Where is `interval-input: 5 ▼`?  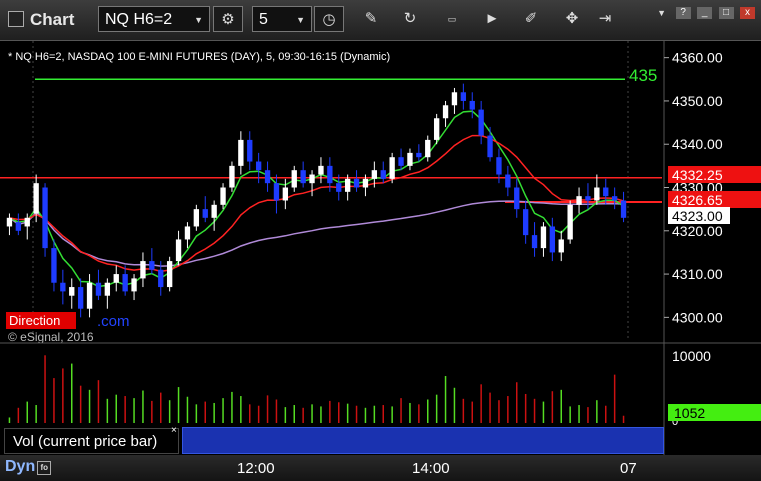 interval-input: 5 ▼ is located at coordinates (282, 19).